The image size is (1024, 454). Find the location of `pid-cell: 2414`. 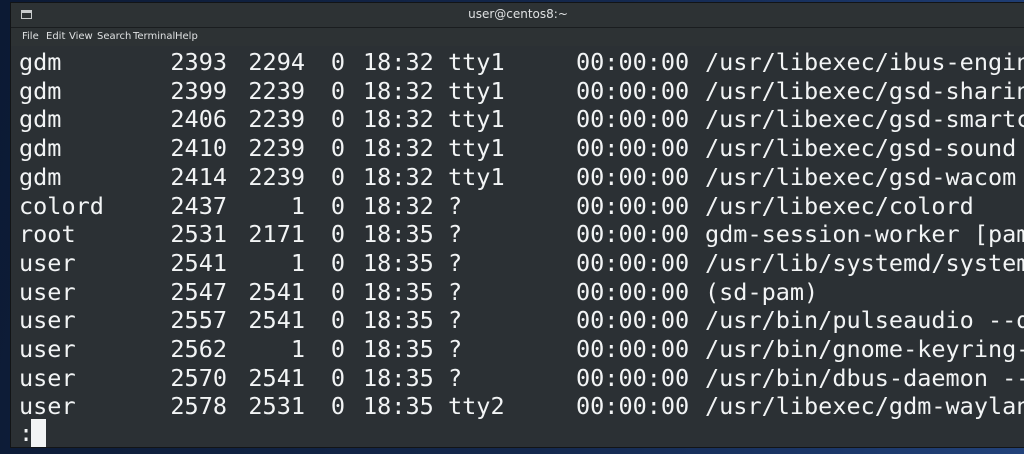

pid-cell: 2414 is located at coordinates (198, 176).